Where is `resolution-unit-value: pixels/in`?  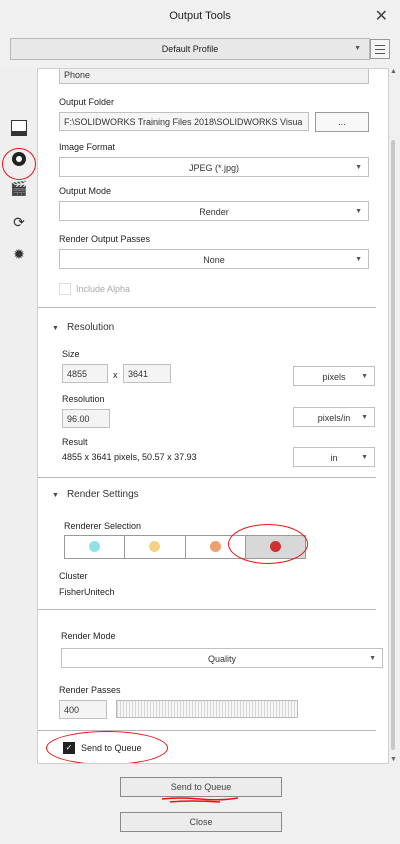 resolution-unit-value: pixels/in is located at coordinates (334, 418).